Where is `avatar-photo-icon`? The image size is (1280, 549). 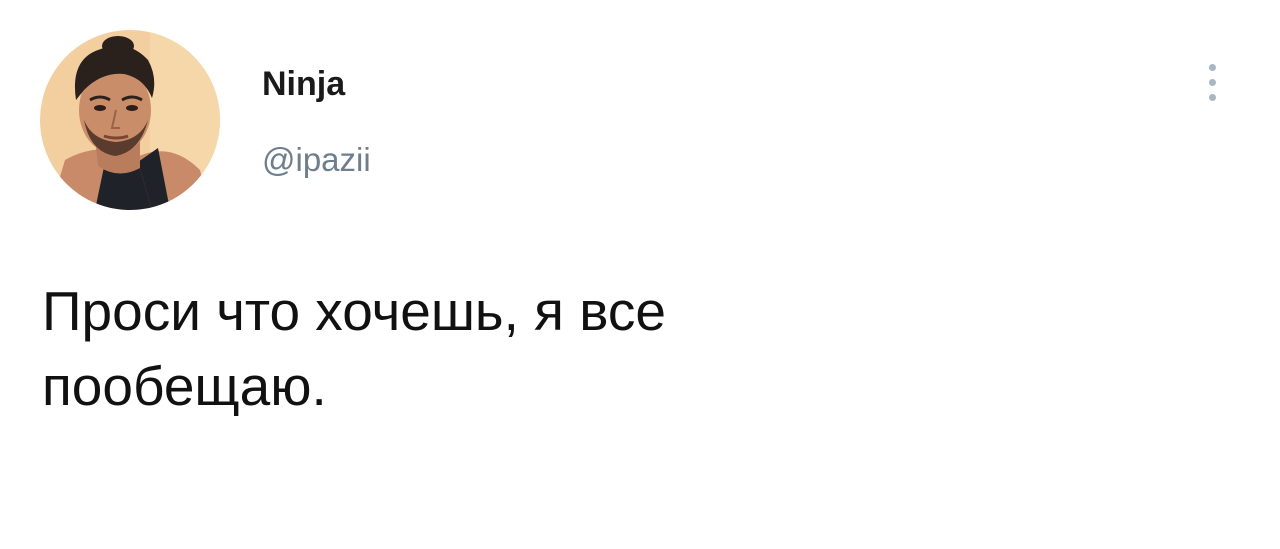
avatar-photo-icon is located at coordinates (130, 120).